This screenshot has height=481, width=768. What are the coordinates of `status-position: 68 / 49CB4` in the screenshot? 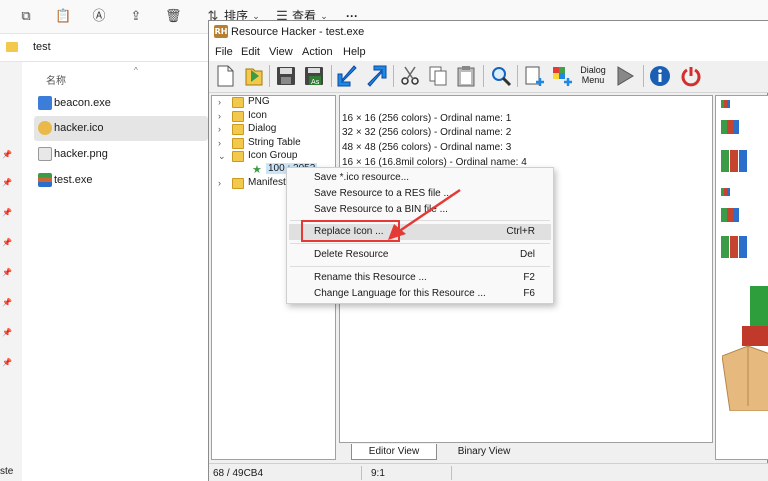 It's located at (238, 473).